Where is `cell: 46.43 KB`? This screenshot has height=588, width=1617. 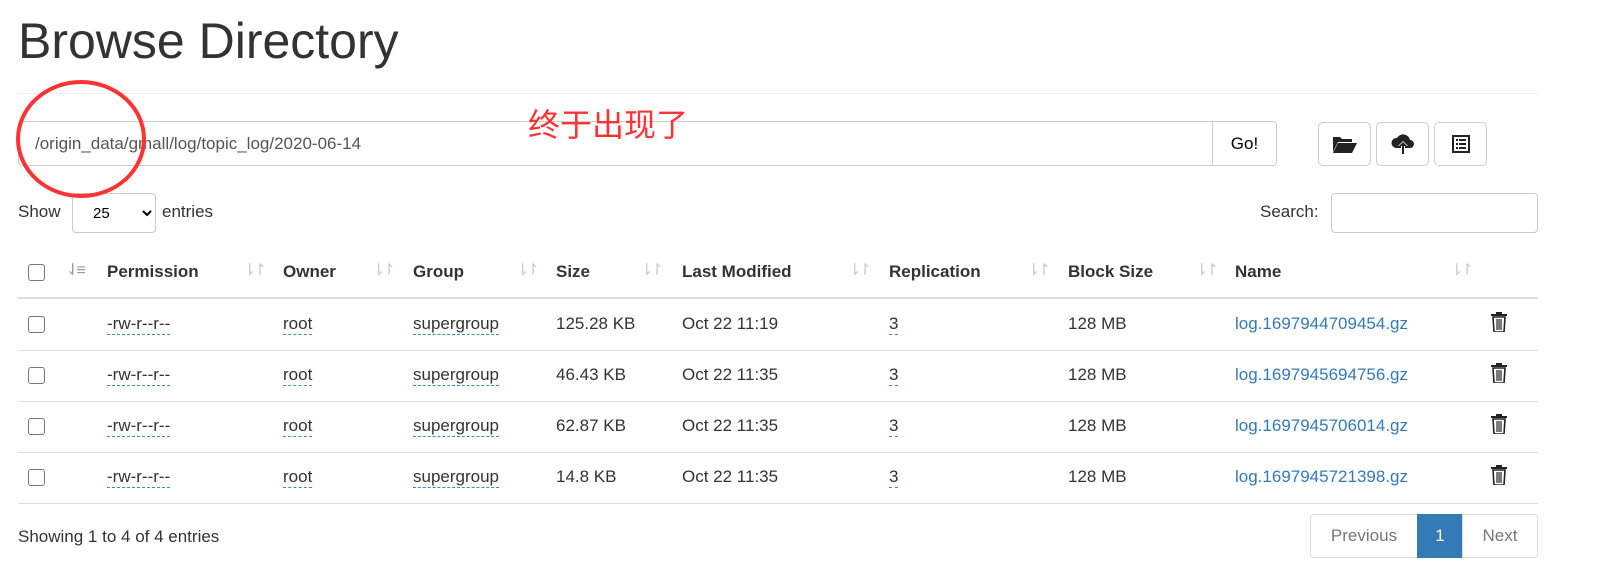
cell: 46.43 KB is located at coordinates (591, 374).